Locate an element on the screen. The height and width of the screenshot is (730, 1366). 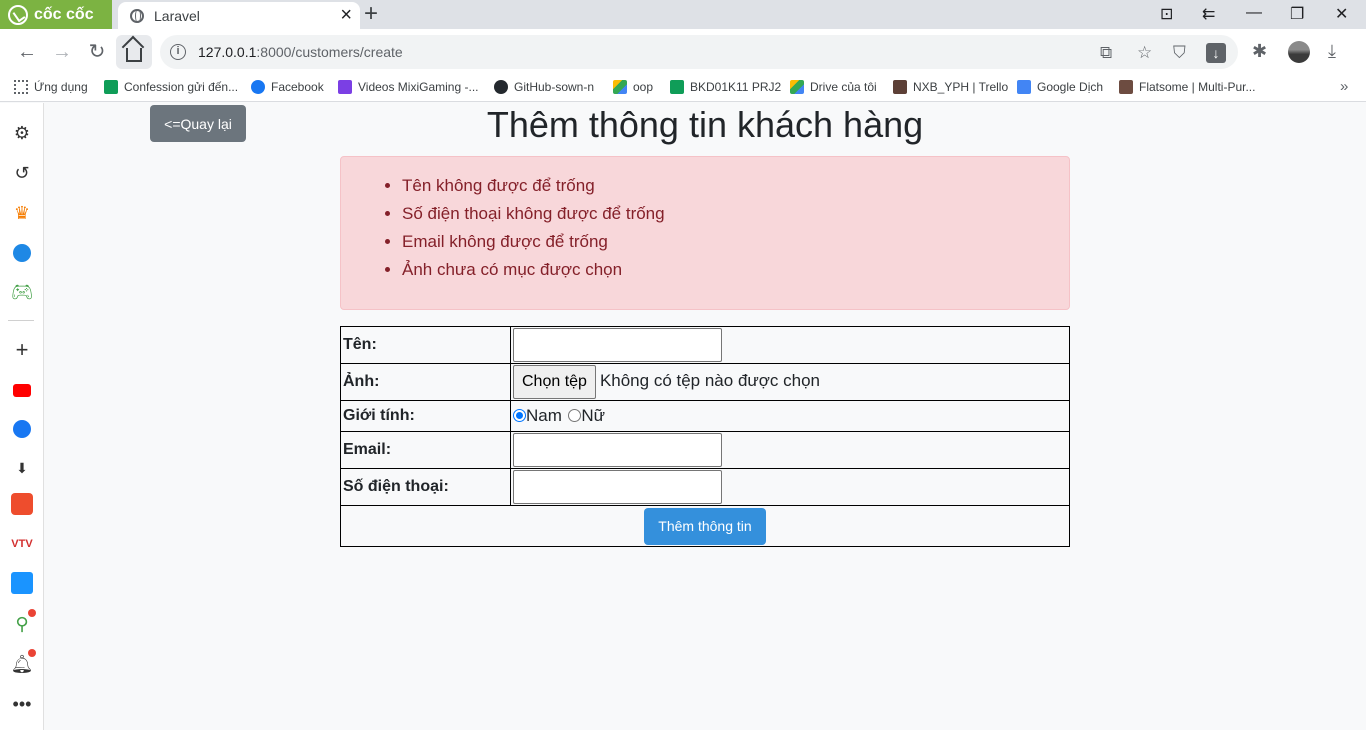
submit-cell: Thêm thông tin is located at coordinates (705, 526).